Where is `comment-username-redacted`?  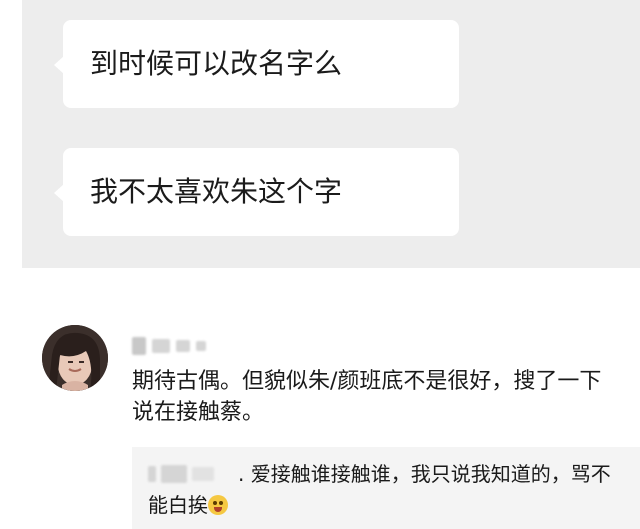
comment-username-redacted is located at coordinates (169, 346).